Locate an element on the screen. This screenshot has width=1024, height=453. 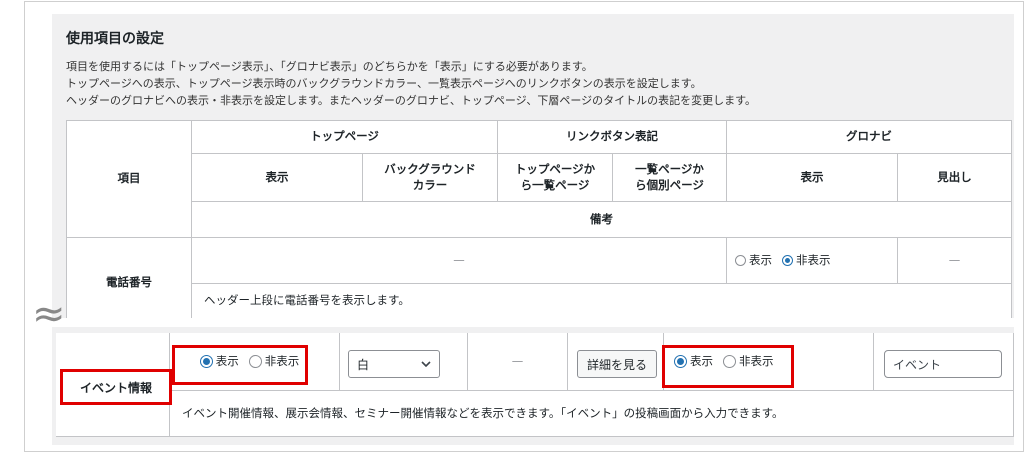
header-display: 表示 is located at coordinates (277, 178).